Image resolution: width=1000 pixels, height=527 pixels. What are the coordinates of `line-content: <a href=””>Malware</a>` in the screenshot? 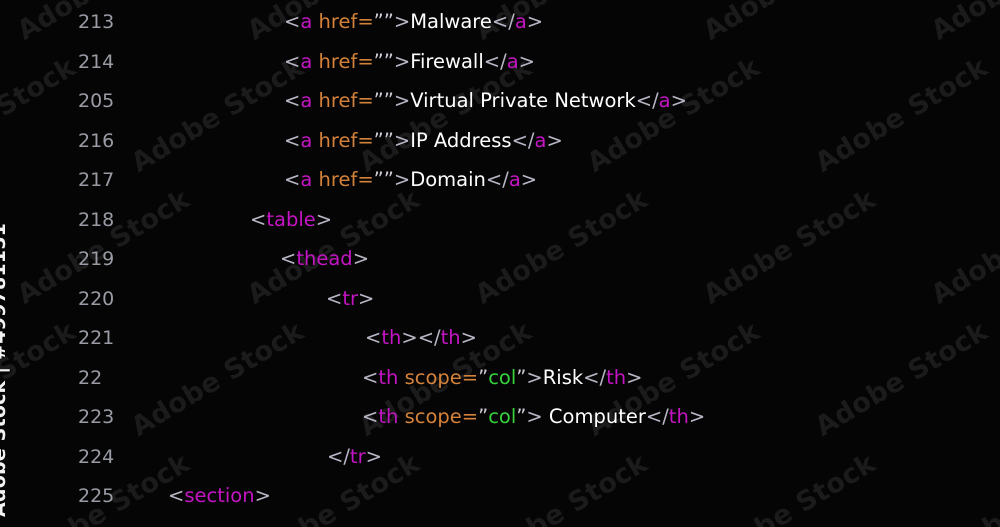 It's located at (413, 22).